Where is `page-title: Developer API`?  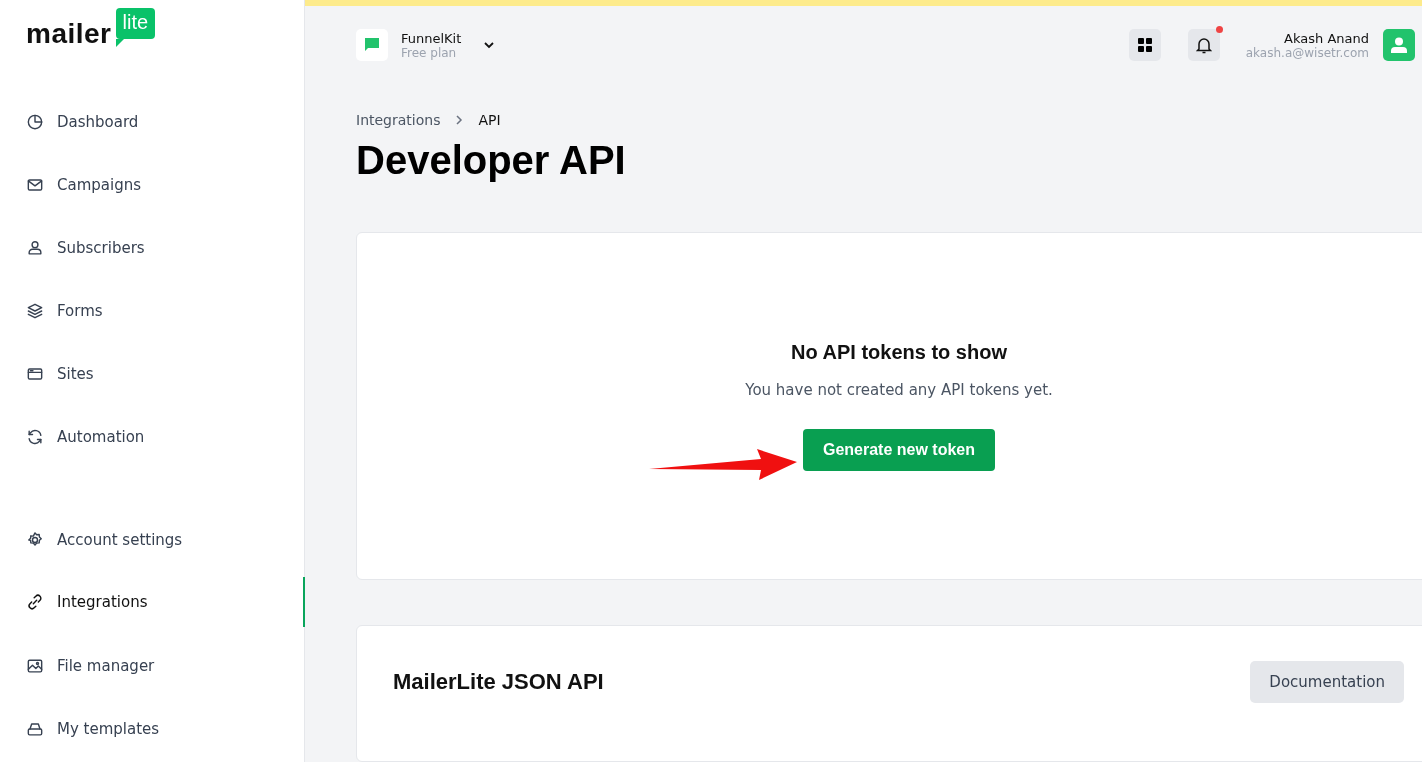 page-title: Developer API is located at coordinates (491, 161).